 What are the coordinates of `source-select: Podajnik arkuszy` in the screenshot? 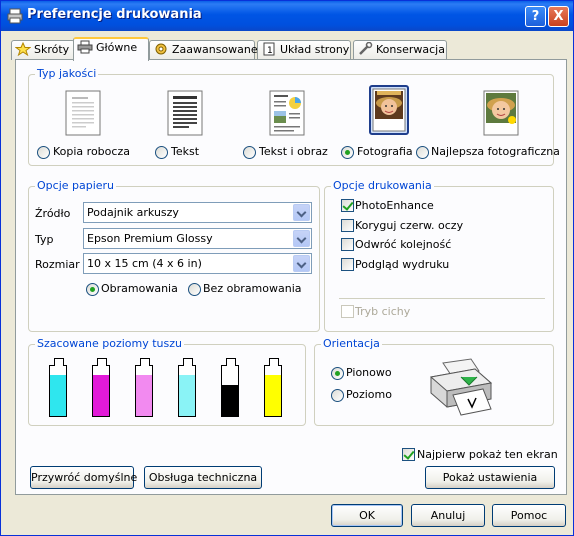 It's located at (197, 212).